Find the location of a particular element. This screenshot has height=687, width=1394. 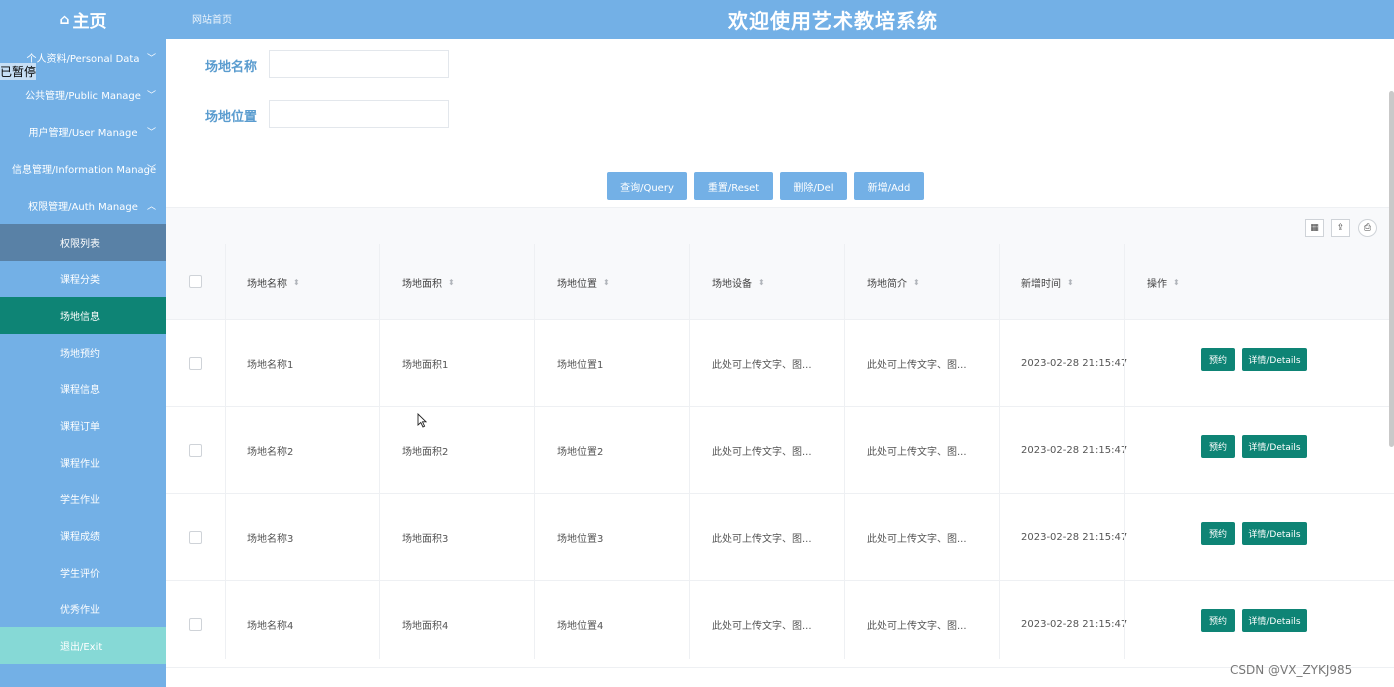

sidebar-group-label: 权限管理/Auth Manage is located at coordinates (83, 207).